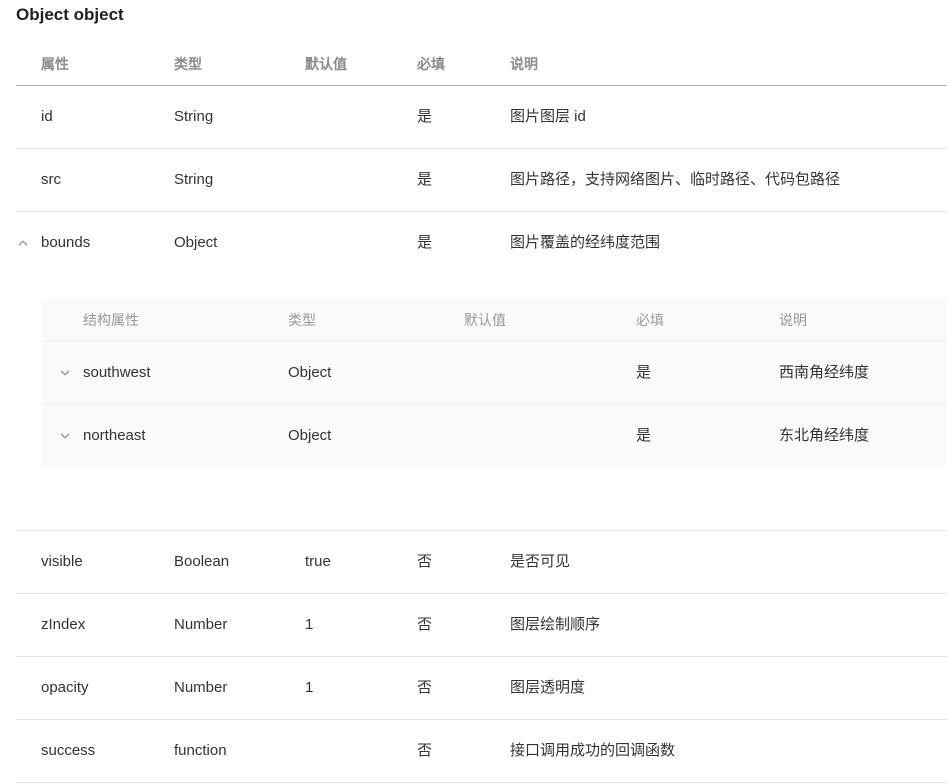 This screenshot has width=947, height=784. I want to click on cell-description: 接口调用成功的回调函数, so click(593, 750).